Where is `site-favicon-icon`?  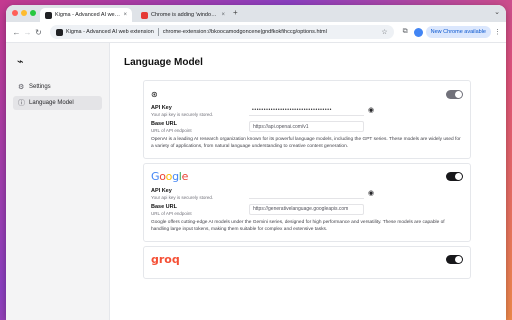 site-favicon-icon is located at coordinates (144, 15).